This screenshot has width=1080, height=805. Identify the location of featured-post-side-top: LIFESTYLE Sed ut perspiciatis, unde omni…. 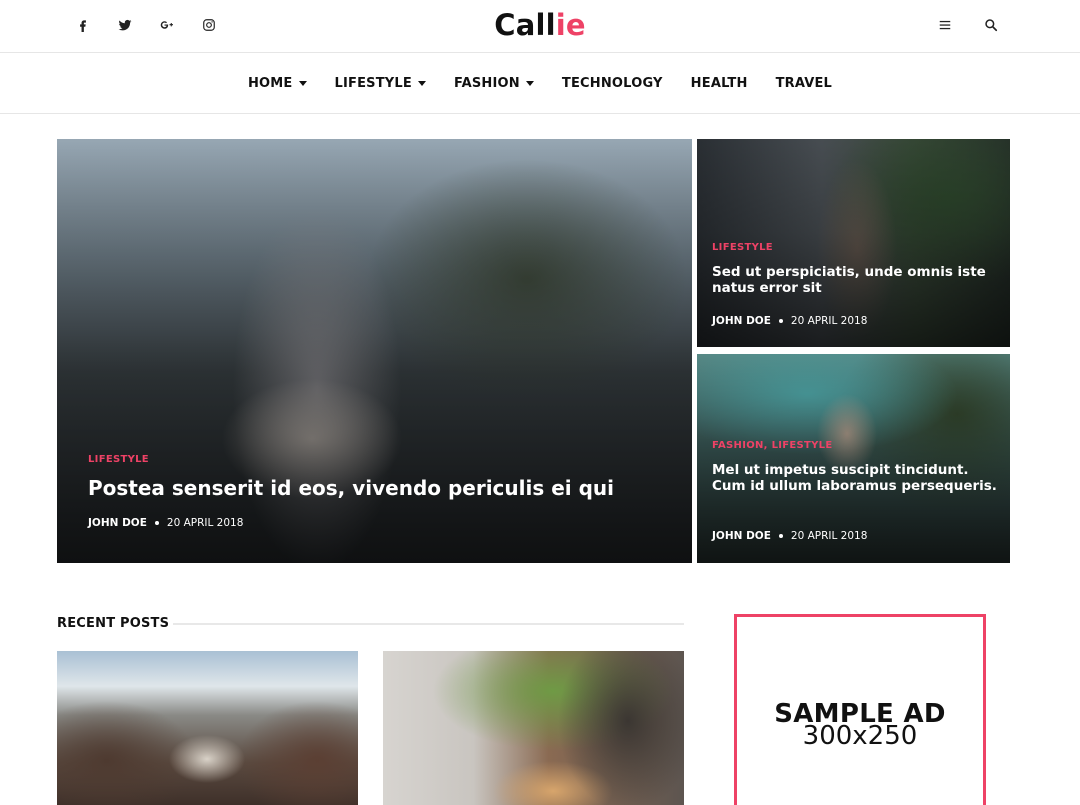
(853, 243).